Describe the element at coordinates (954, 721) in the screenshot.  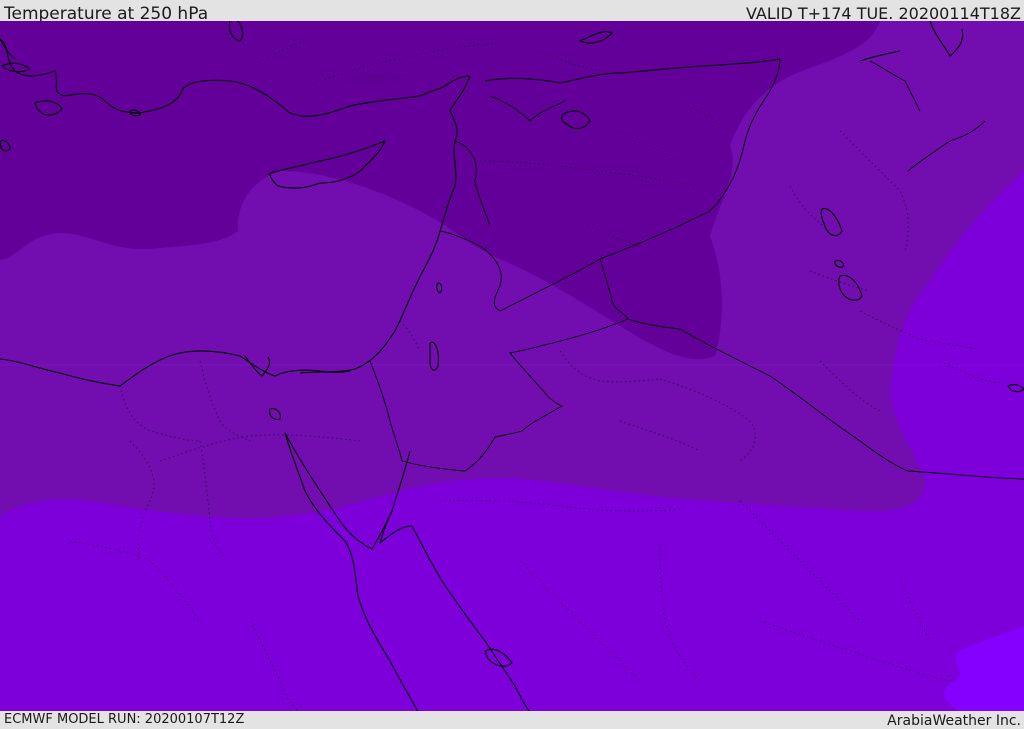
I see `brand-credit: ArabiaWeather Inc.` at that location.